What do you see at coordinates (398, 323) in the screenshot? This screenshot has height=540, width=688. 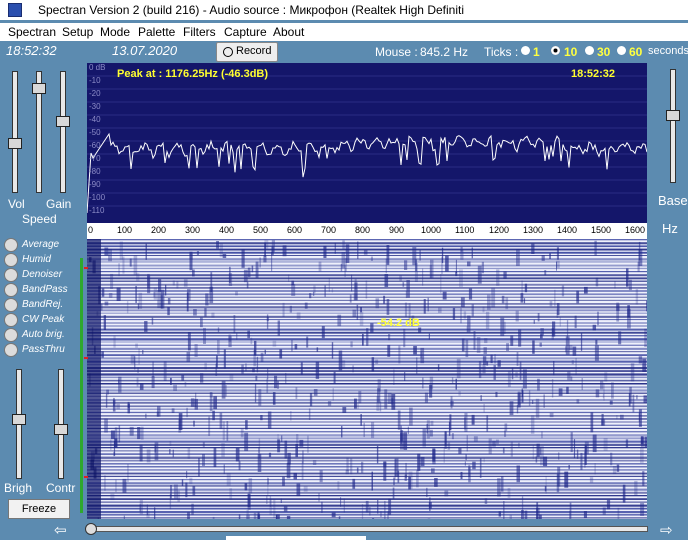 I see `spectrogram-db-annotation: -54.2 dB` at bounding box center [398, 323].